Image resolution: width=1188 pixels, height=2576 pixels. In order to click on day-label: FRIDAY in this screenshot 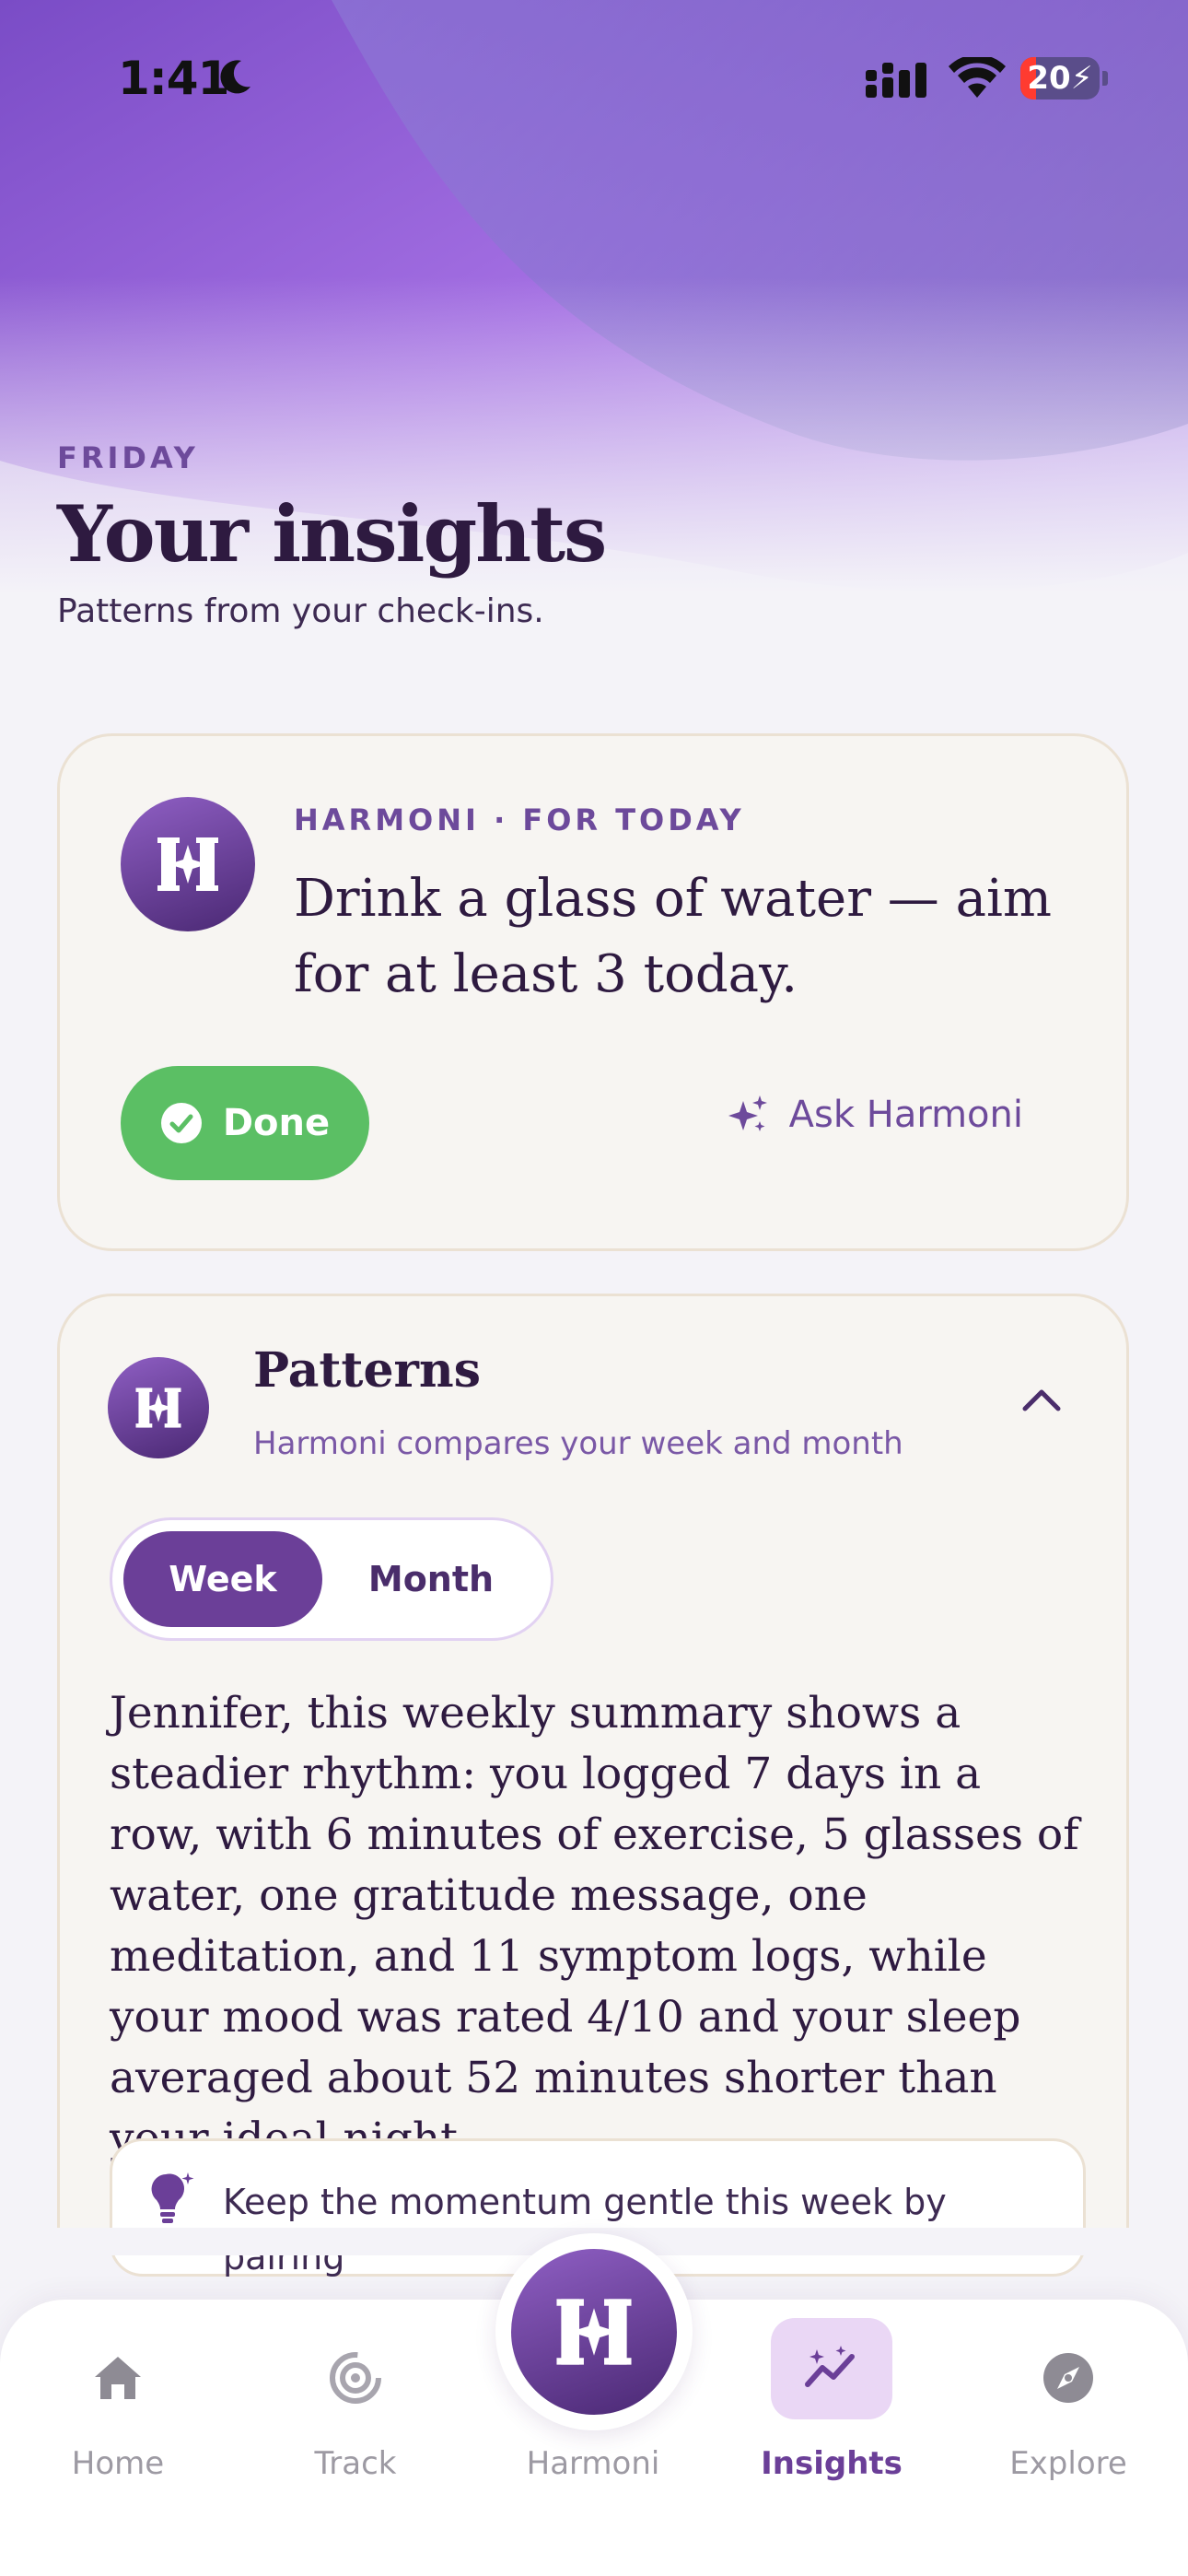, I will do `click(128, 457)`.